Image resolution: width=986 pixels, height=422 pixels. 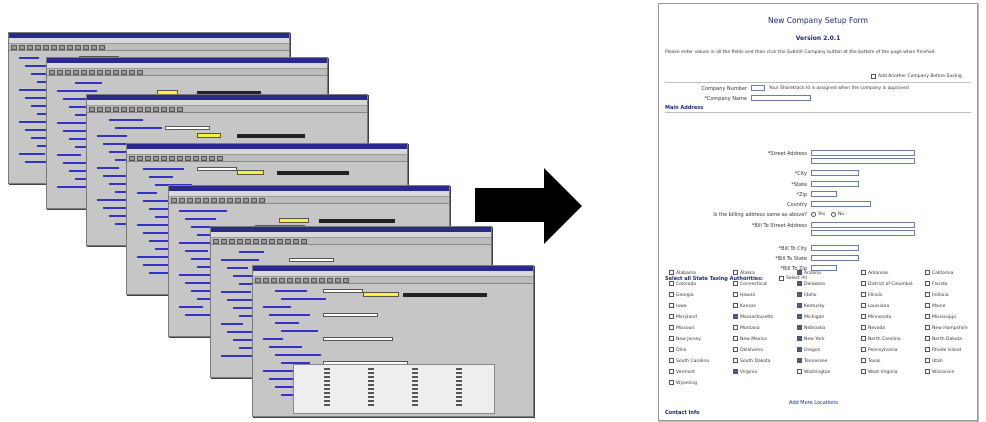 What do you see at coordinates (810, 317) in the screenshot?
I see `state-option: Michigan` at bounding box center [810, 317].